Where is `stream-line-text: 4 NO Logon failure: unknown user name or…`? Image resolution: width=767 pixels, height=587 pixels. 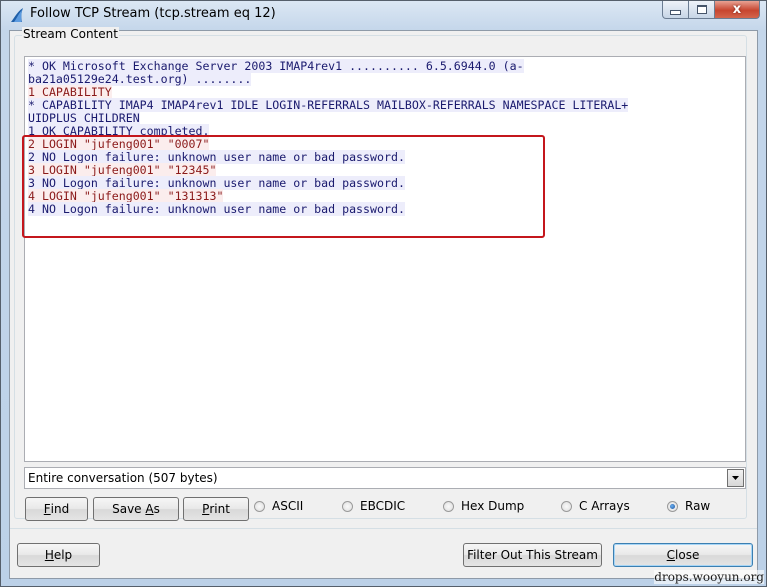
stream-line-text: 4 NO Logon failure: unknown user name or… is located at coordinates (216, 209).